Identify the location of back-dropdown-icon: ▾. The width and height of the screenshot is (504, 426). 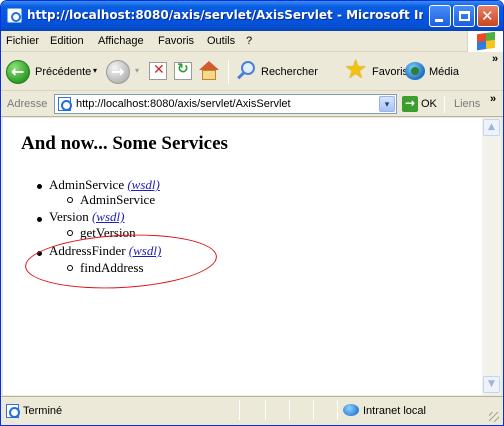
(95, 70).